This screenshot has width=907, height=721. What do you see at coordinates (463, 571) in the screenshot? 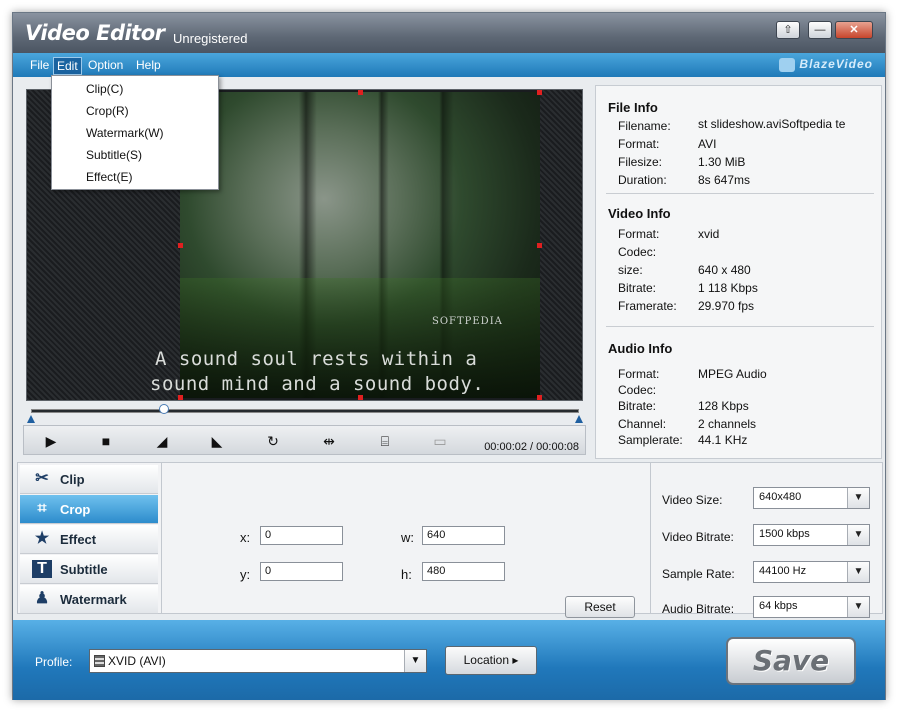
I see `crop-h-input: 480` at bounding box center [463, 571].